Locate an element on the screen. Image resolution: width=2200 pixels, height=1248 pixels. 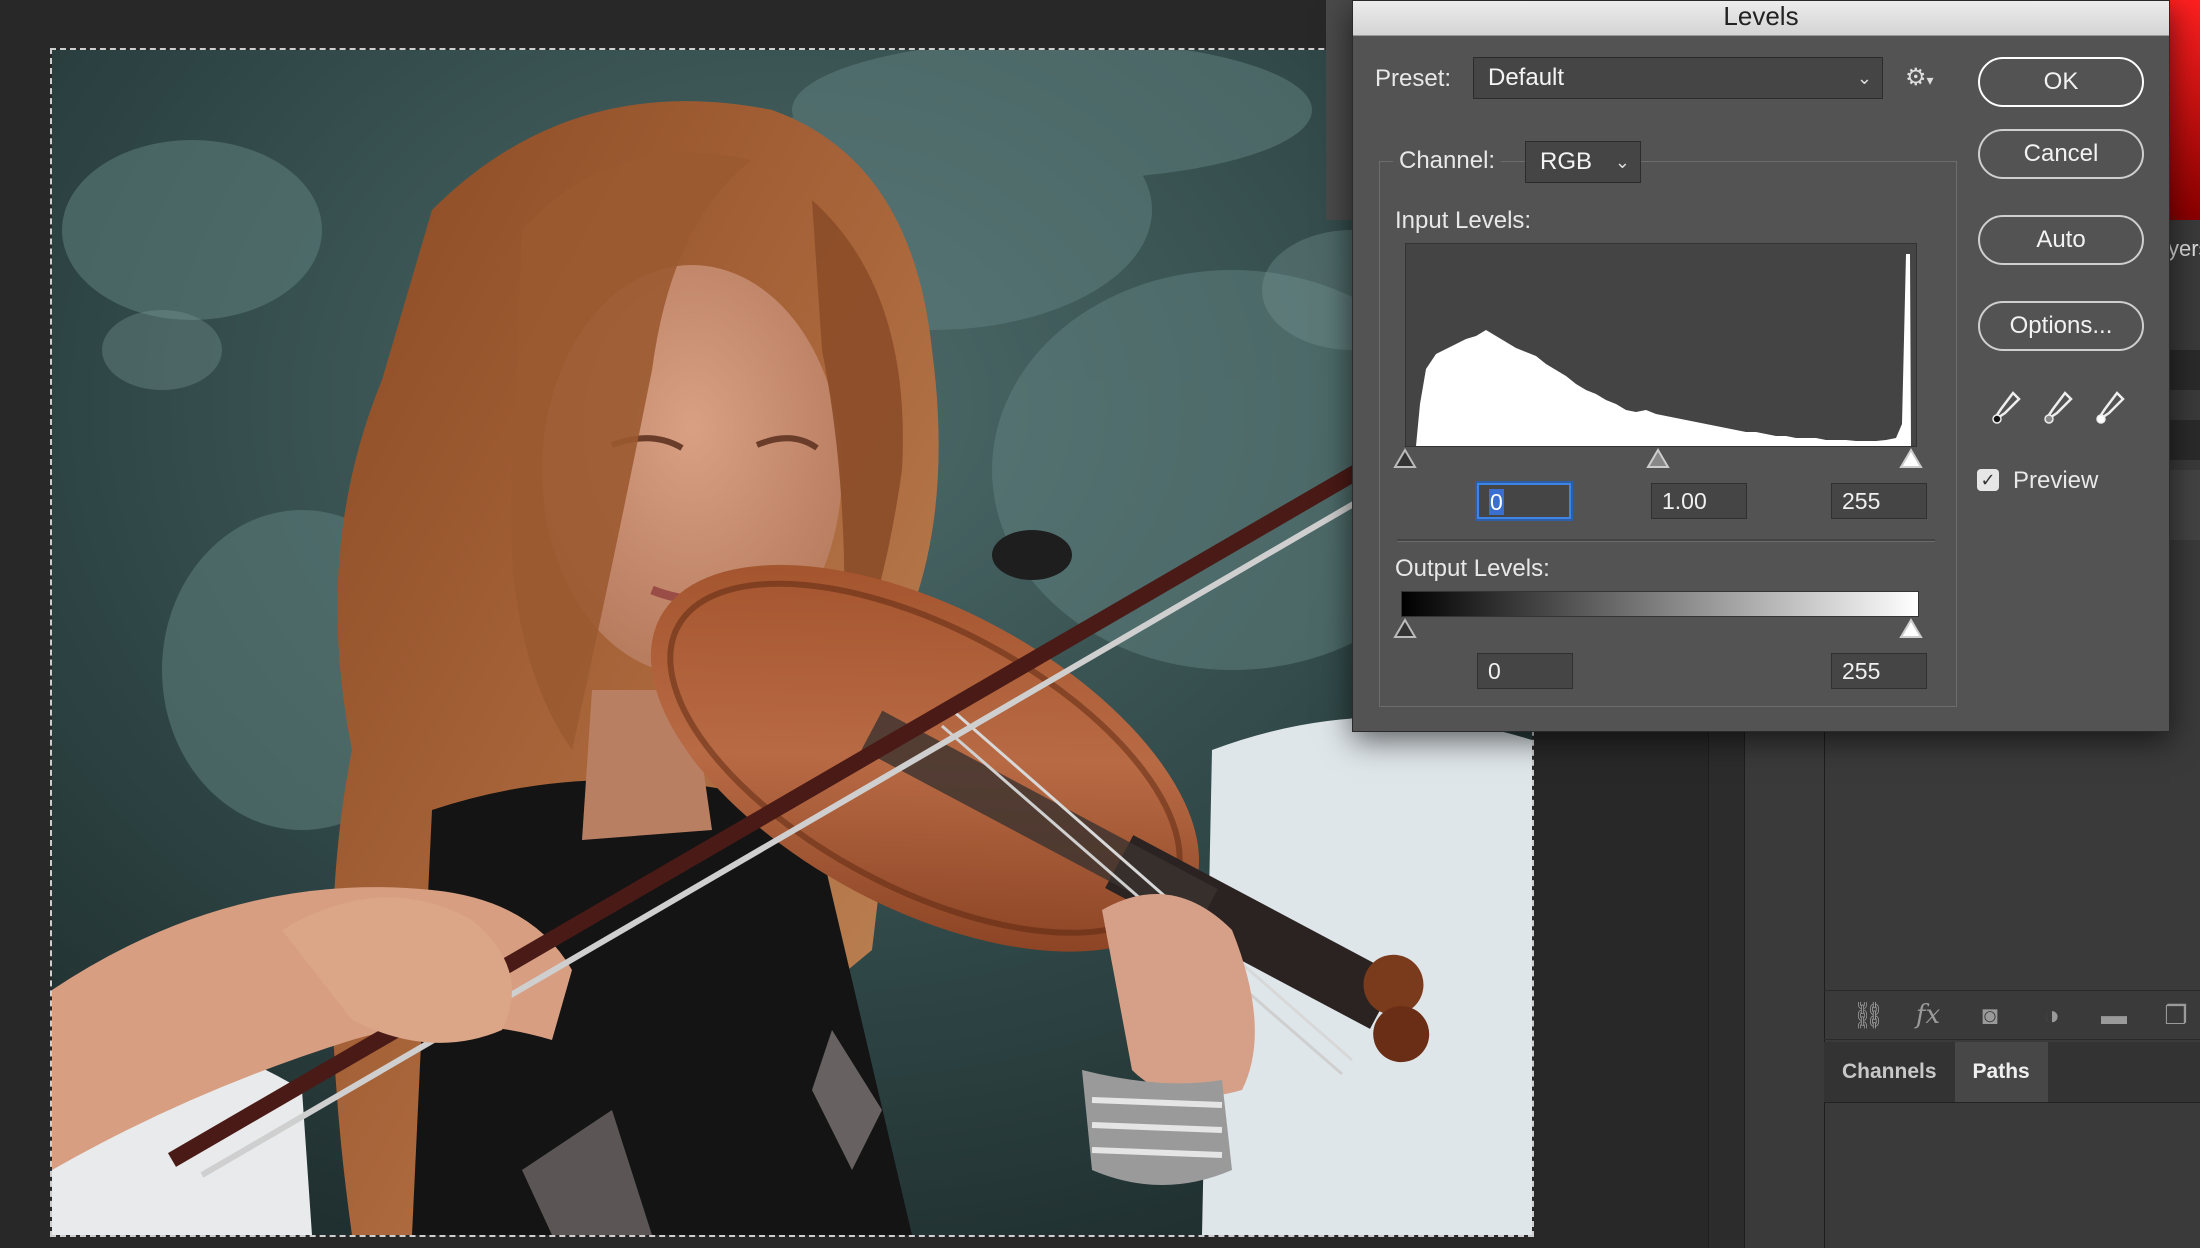
input-levels-label: Input Levels: is located at coordinates (1463, 220).